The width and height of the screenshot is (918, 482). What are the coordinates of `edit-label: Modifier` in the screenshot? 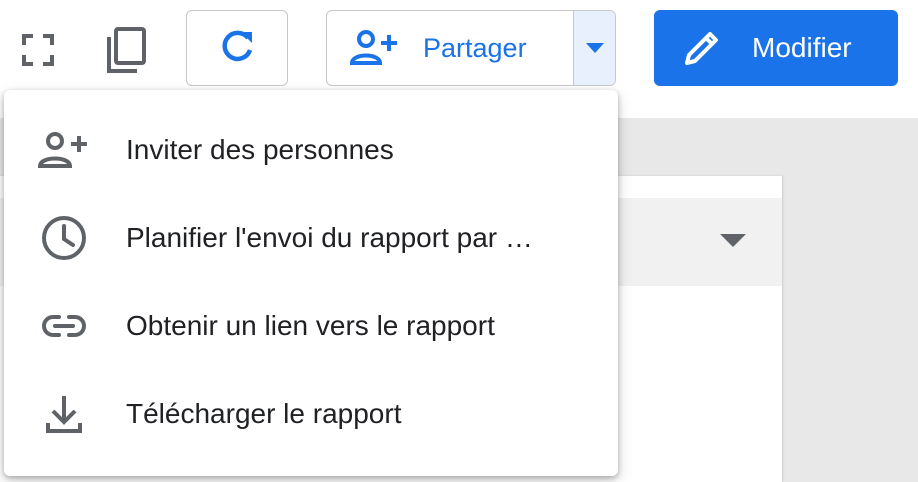 It's located at (802, 47).